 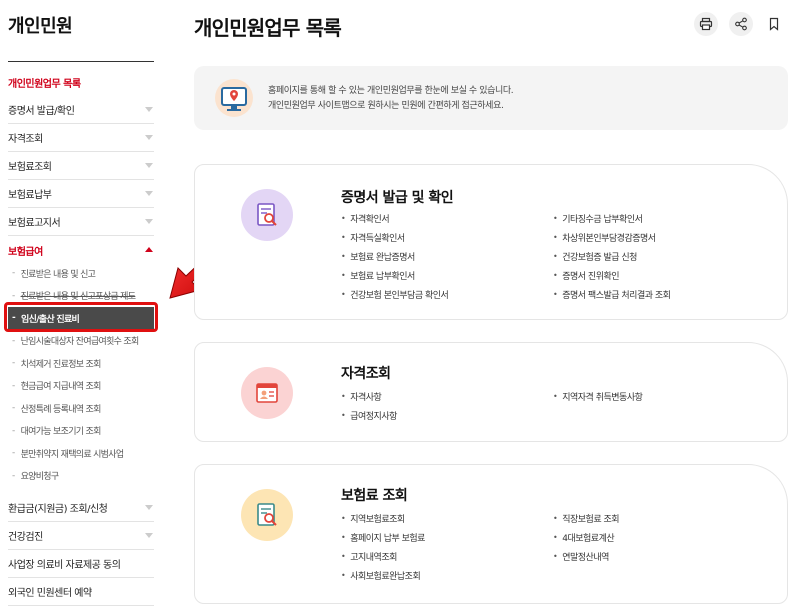 What do you see at coordinates (267, 215) in the screenshot?
I see `certificate-search-icon` at bounding box center [267, 215].